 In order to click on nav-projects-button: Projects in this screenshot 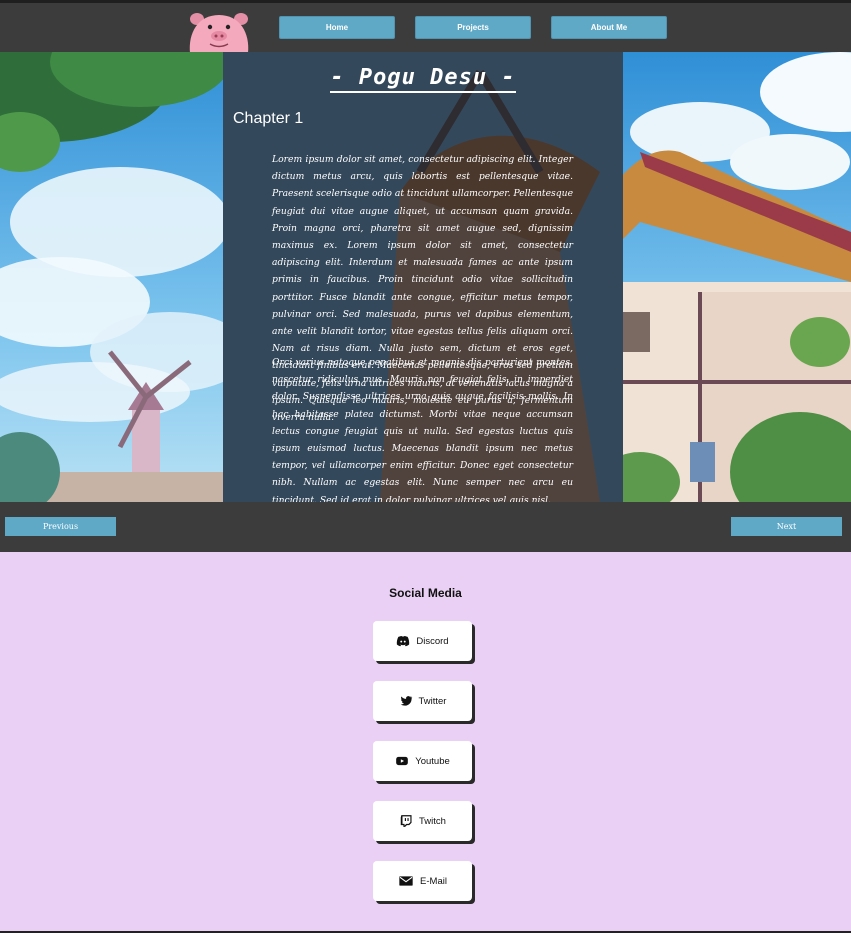, I will do `click(473, 27)`.